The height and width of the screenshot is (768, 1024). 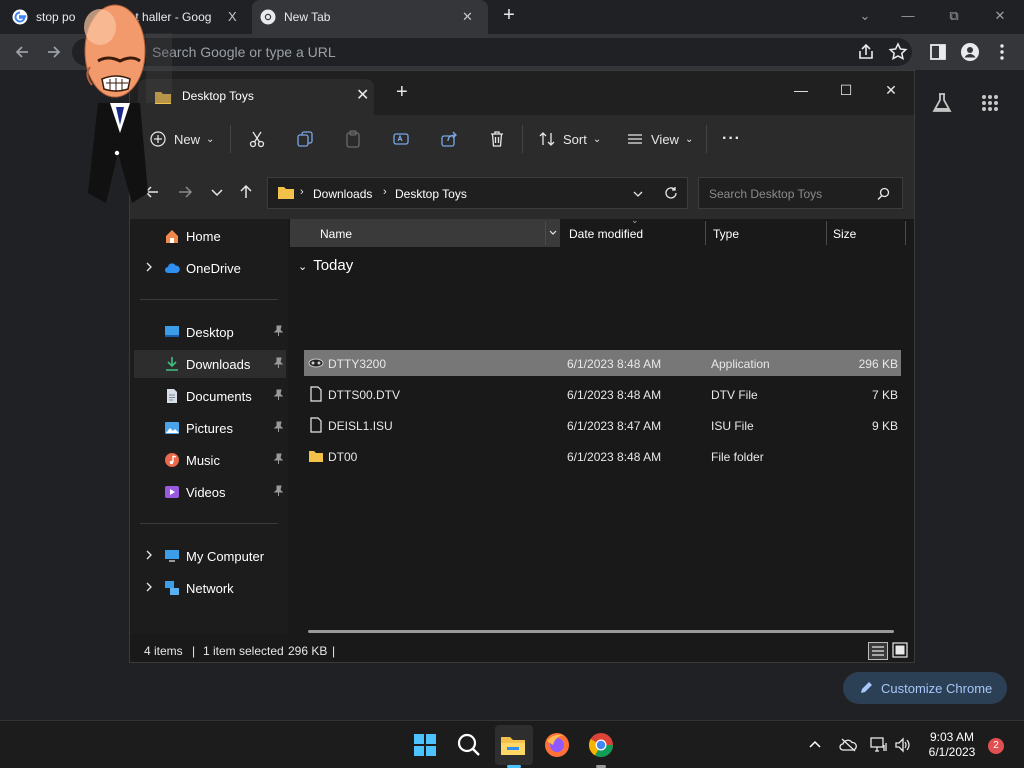 What do you see at coordinates (210, 556) in the screenshot?
I see `nav-item-my-computer: My Computer` at bounding box center [210, 556].